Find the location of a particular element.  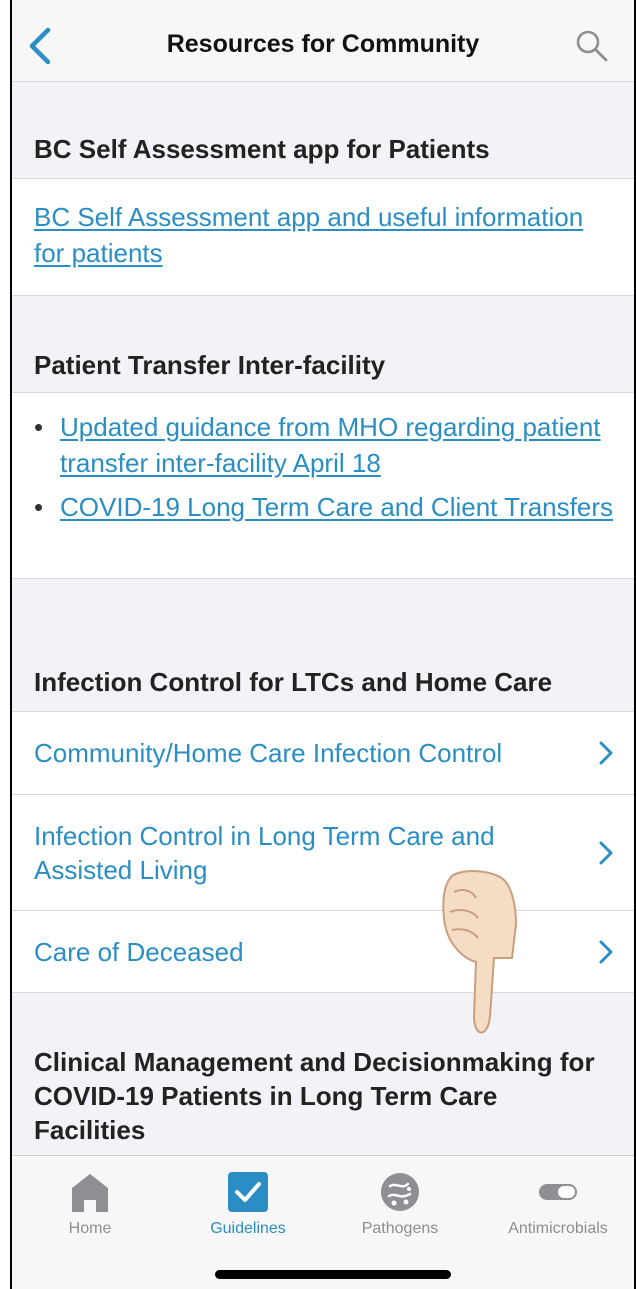

section-title: Patient Transfer Inter-facility is located at coordinates (210, 365).